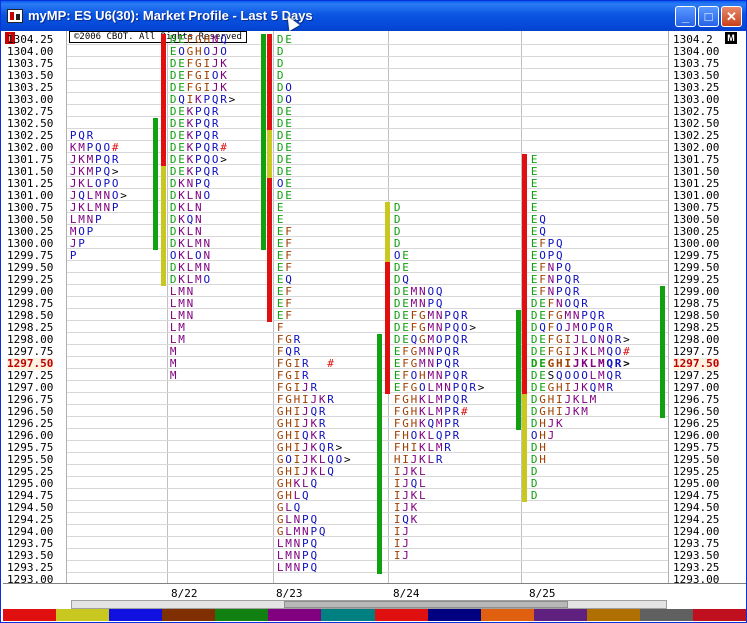  I want to click on tpo-row: IJ, so click(401, 555).